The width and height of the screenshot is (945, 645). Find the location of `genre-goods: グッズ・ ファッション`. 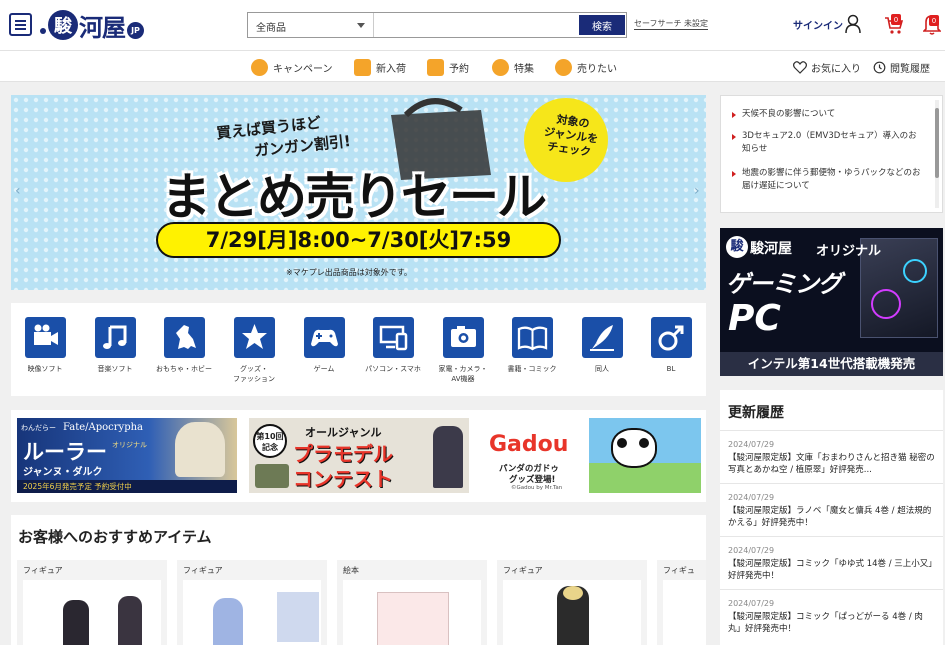

genre-goods: グッズ・ ファッション is located at coordinates (254, 350).